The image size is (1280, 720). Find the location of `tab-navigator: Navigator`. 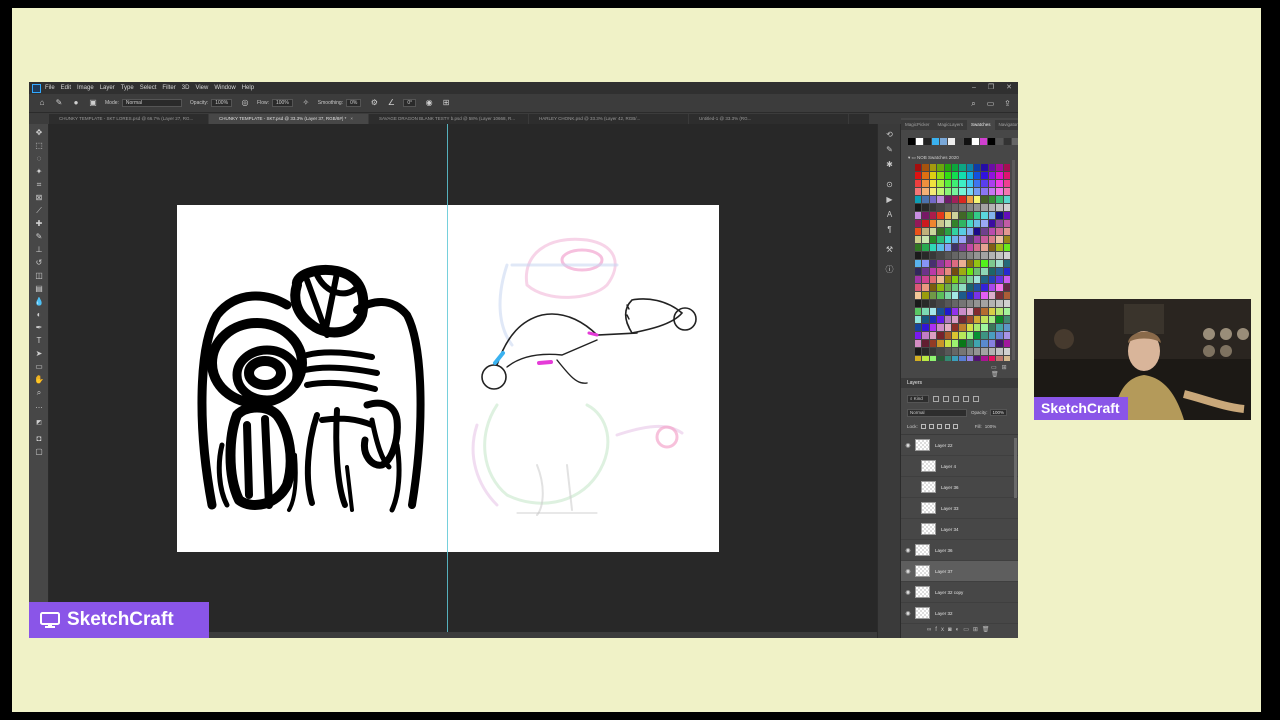

tab-navigator: Navigator is located at coordinates (1006, 125).